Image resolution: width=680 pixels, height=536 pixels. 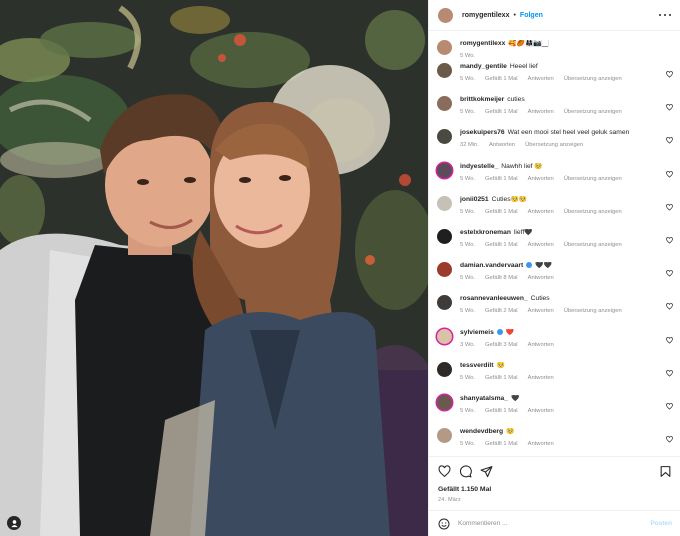 I want to click on like-heart-icon, so click(x=444, y=471).